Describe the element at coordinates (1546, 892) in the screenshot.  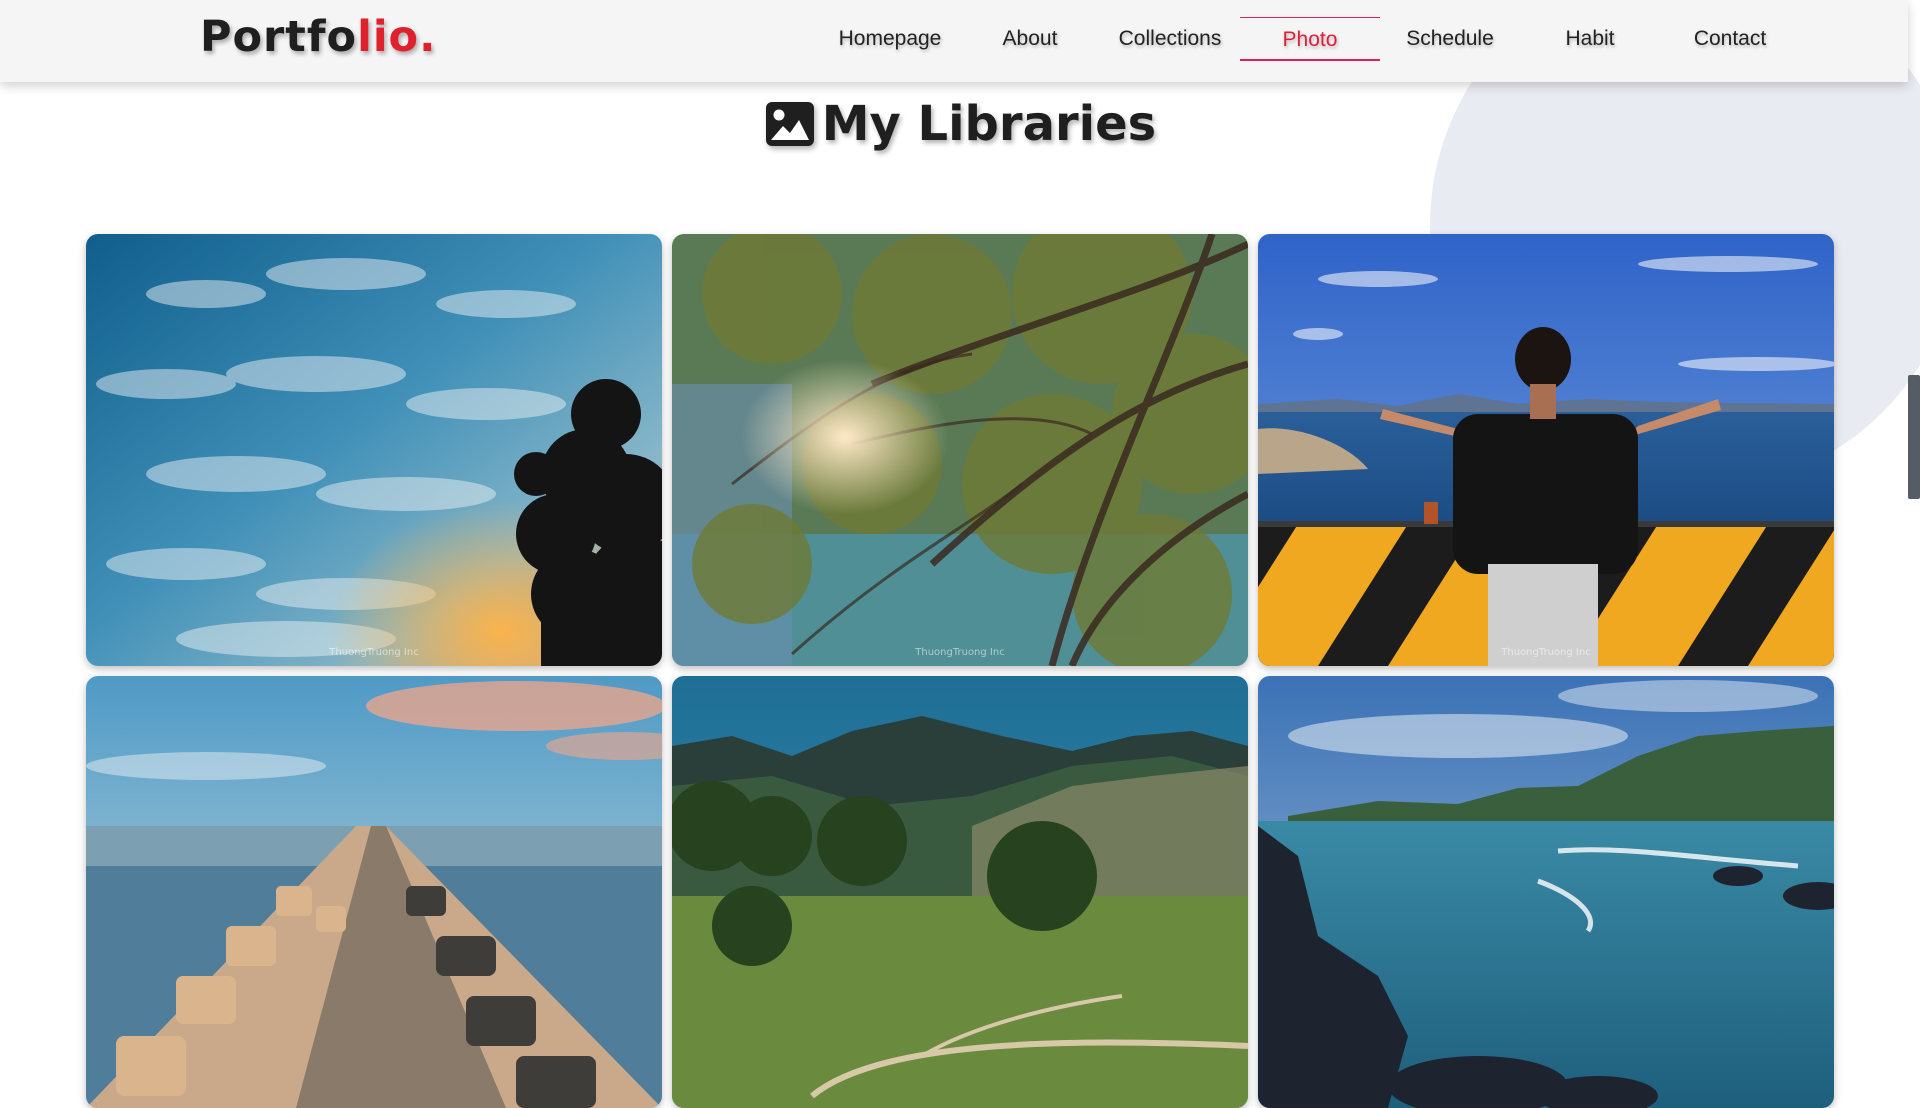
I see `photo-rocky-coast` at that location.